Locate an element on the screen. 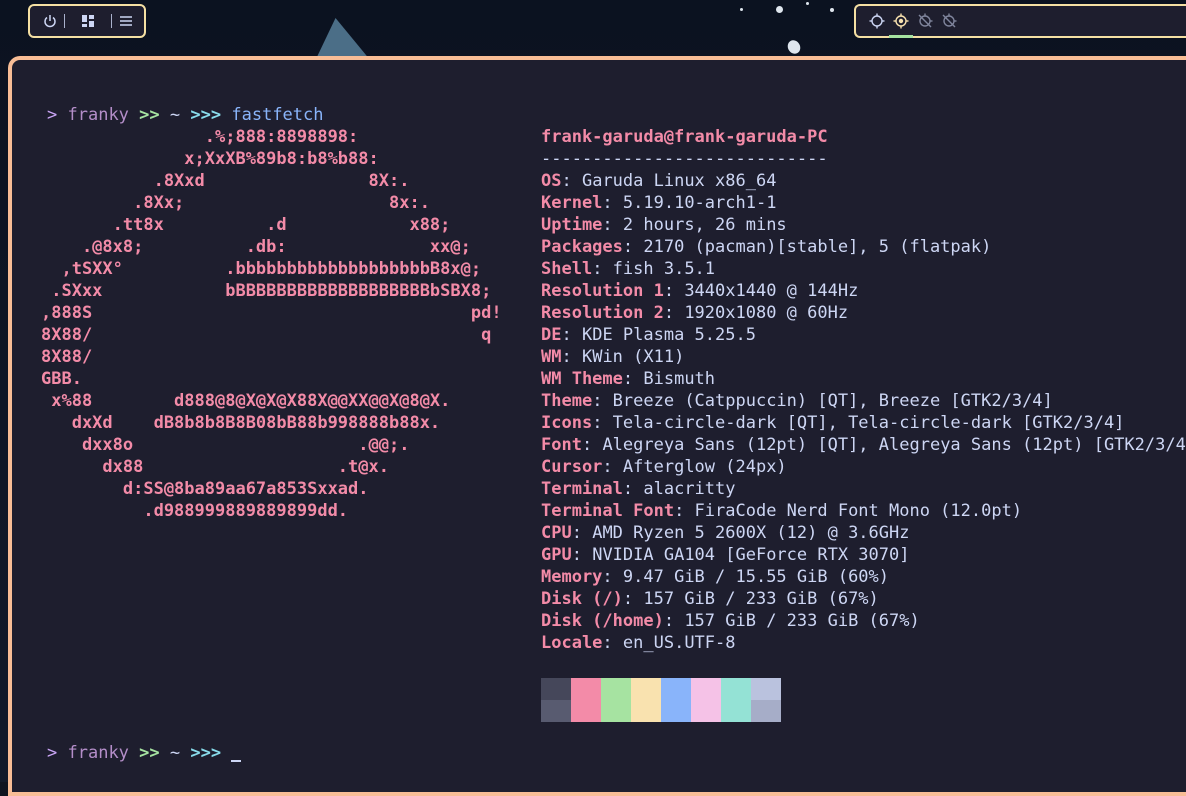 The image size is (1186, 796). info-row: Kernel: 5.19.10-arch1-1 is located at coordinates (658, 203).